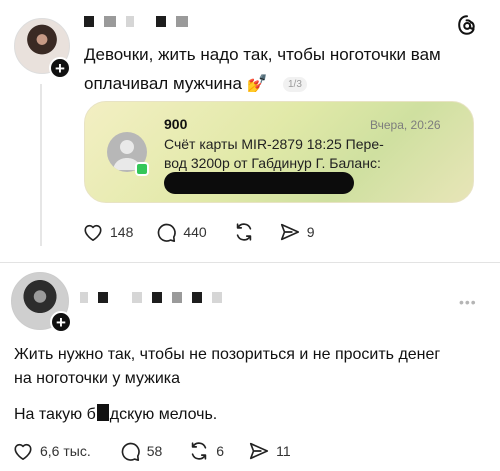  What do you see at coordinates (176, 83) in the screenshot?
I see `post-text-line-2: оплачивал мужчина 💅` at bounding box center [176, 83].